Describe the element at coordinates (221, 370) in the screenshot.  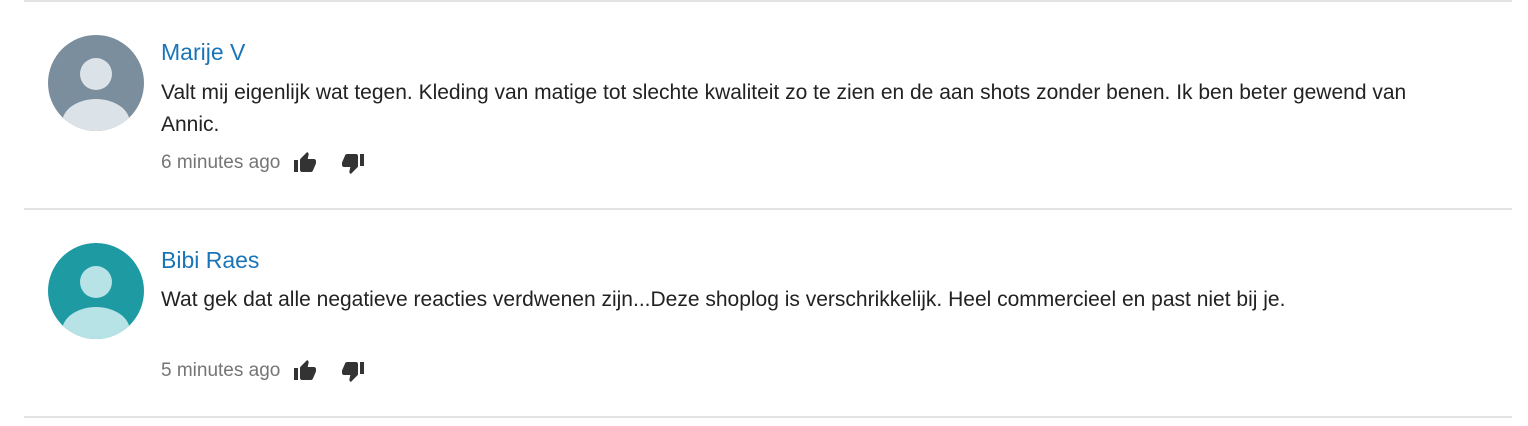
I see `comment-timestamp: 5 minutes ago` at that location.